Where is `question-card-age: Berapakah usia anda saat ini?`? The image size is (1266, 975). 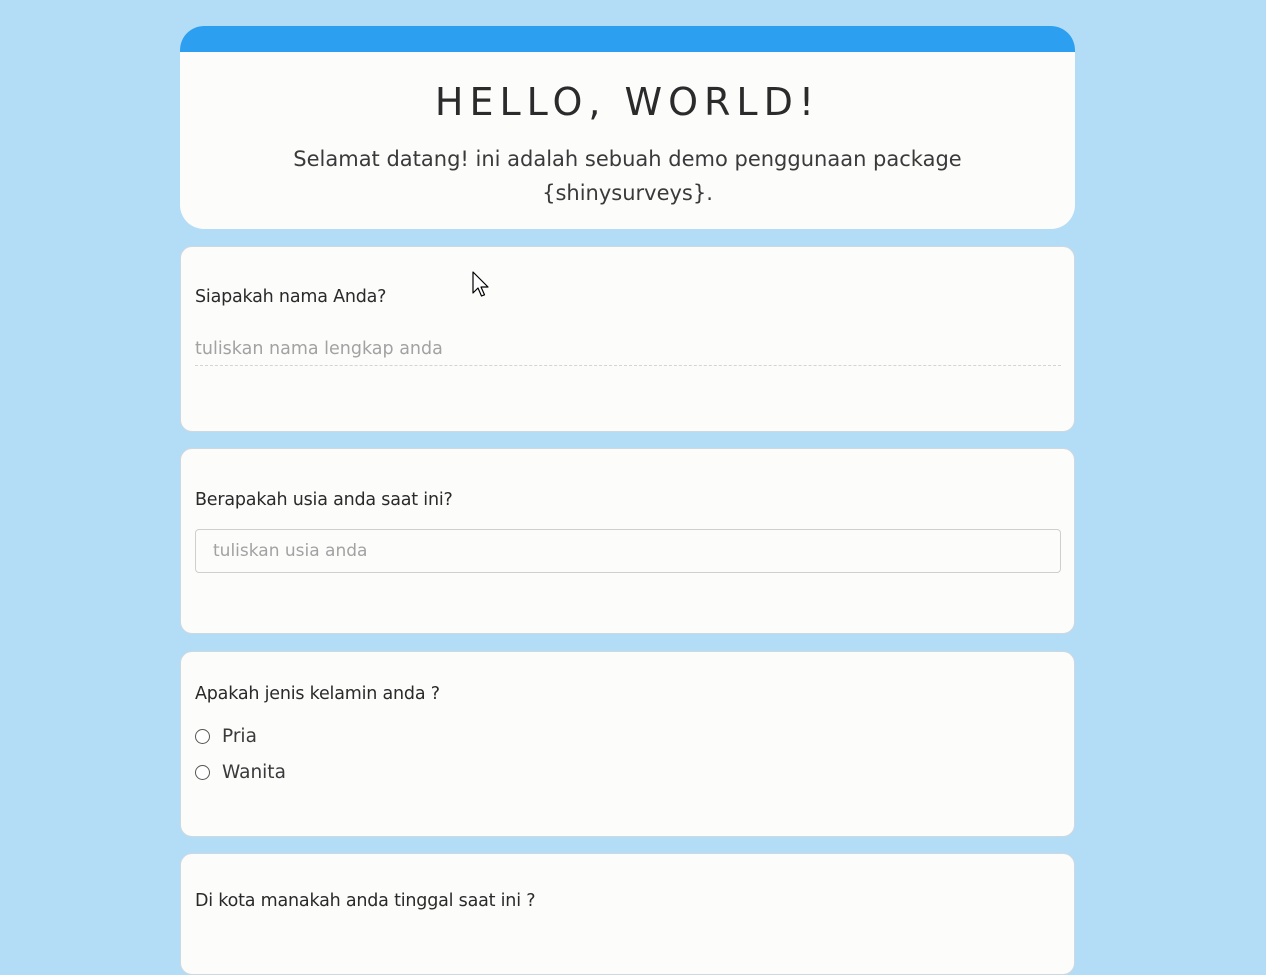
question-card-age: Berapakah usia anda saat ini? is located at coordinates (627, 541).